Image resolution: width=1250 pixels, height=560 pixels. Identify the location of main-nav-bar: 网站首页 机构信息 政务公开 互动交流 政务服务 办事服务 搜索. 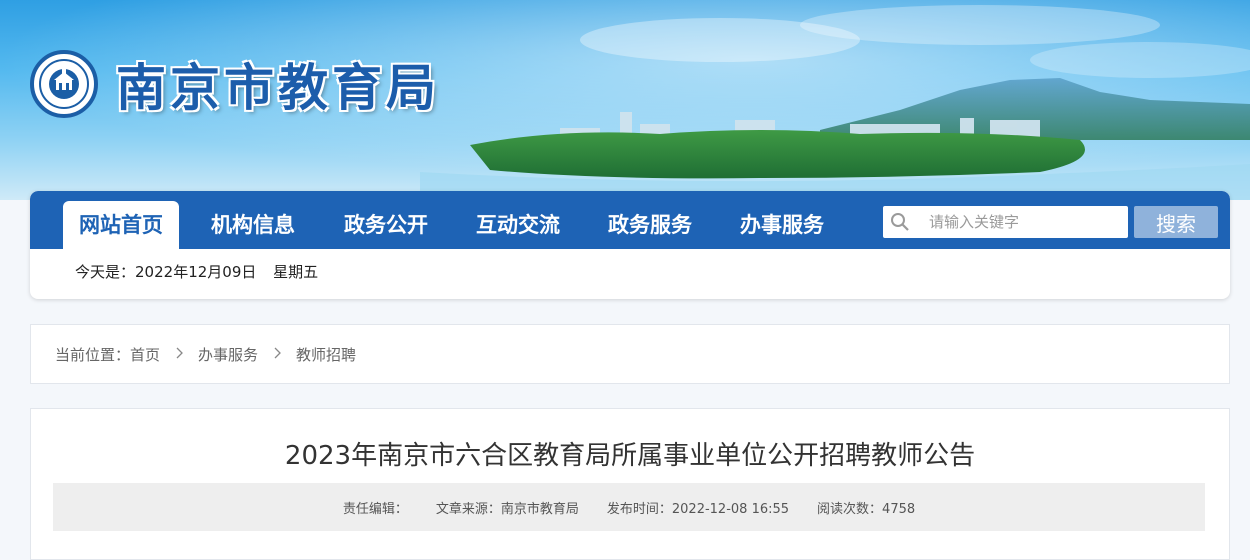
(630, 220).